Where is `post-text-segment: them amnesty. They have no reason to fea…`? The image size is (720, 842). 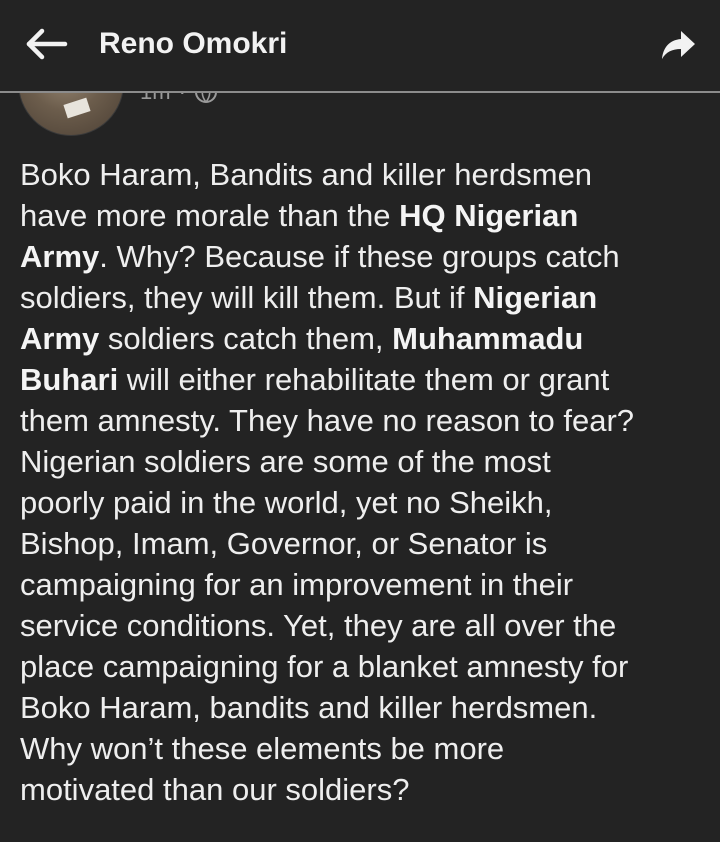
post-text-segment: them amnesty. They have no reason to fea… is located at coordinates (327, 420).